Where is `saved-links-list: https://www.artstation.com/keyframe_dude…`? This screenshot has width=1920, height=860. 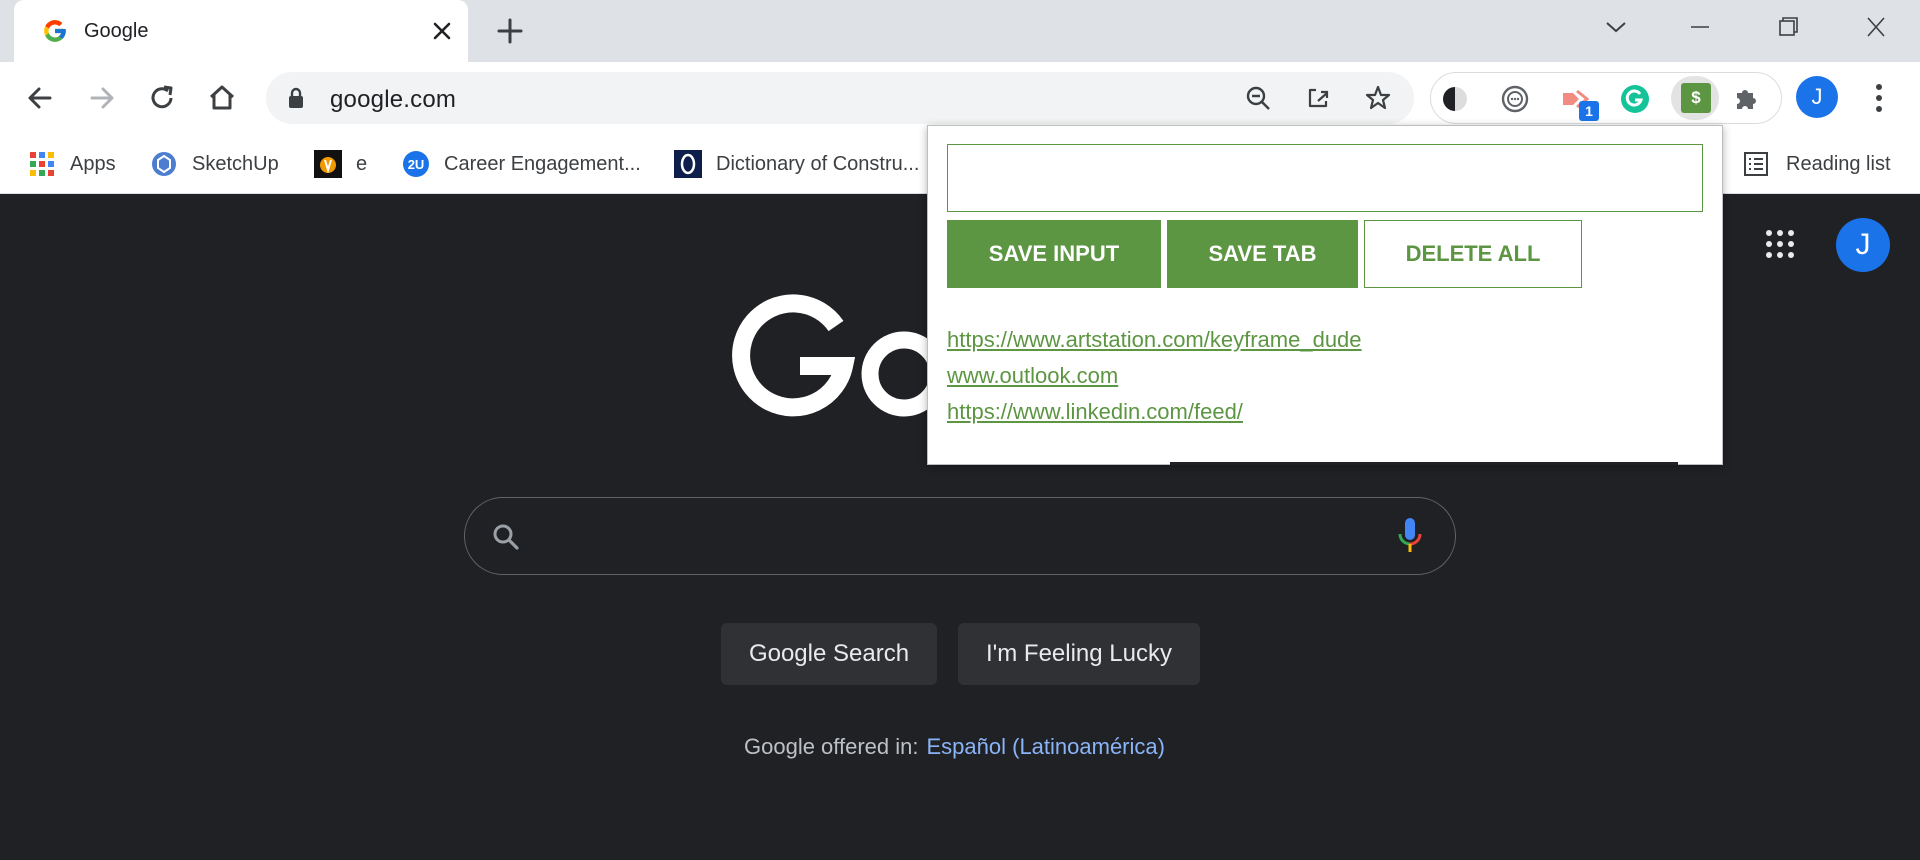 saved-links-list: https://www.artstation.com/keyframe_dude… is located at coordinates (1154, 376).